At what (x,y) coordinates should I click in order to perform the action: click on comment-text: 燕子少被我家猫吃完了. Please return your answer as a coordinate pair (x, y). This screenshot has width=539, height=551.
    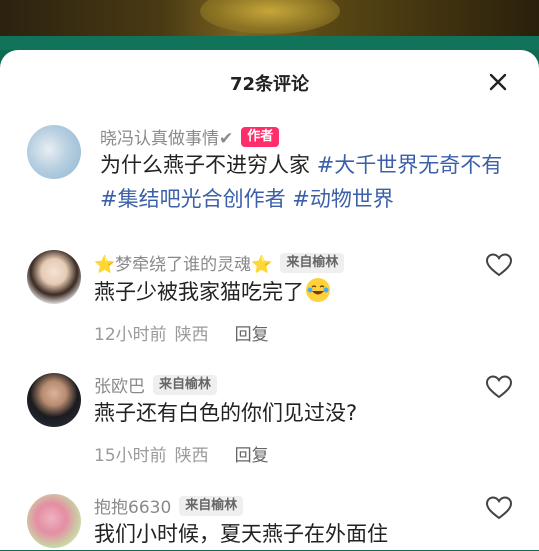
    Looking at the image, I should click on (212, 292).